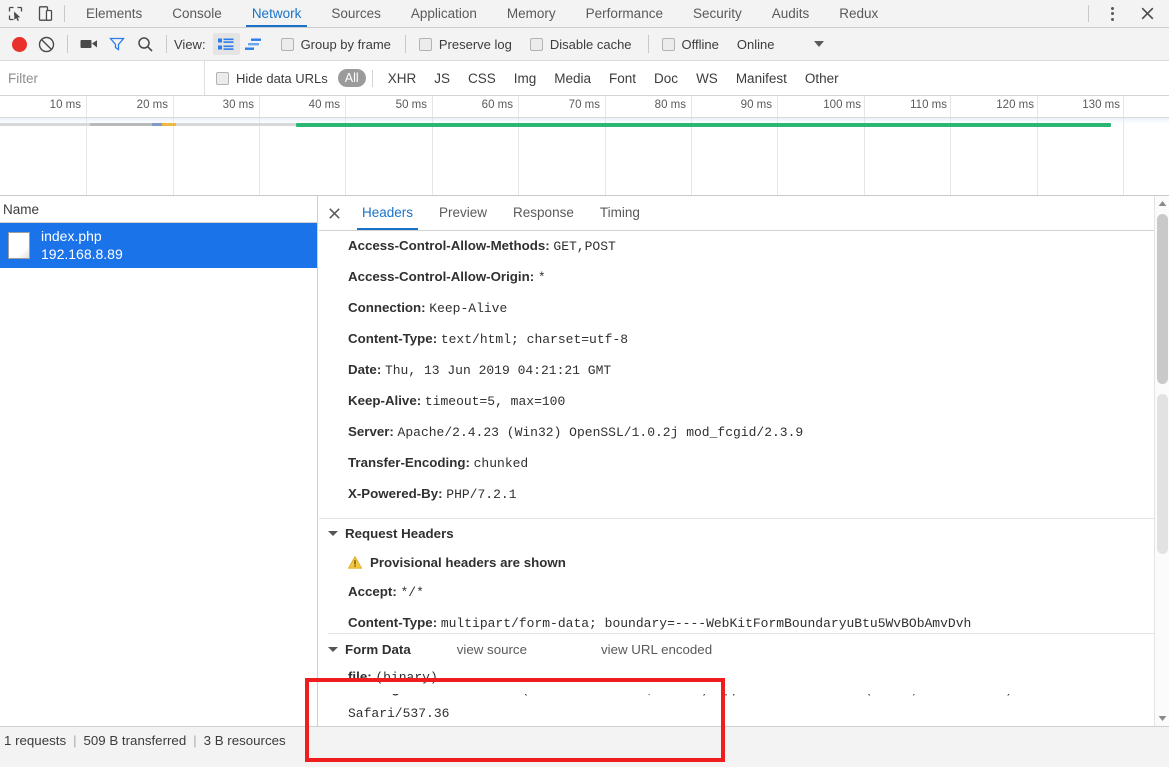 This screenshot has height=767, width=1169. What do you see at coordinates (690, 44) in the screenshot?
I see `offline-checkbox: Offline` at bounding box center [690, 44].